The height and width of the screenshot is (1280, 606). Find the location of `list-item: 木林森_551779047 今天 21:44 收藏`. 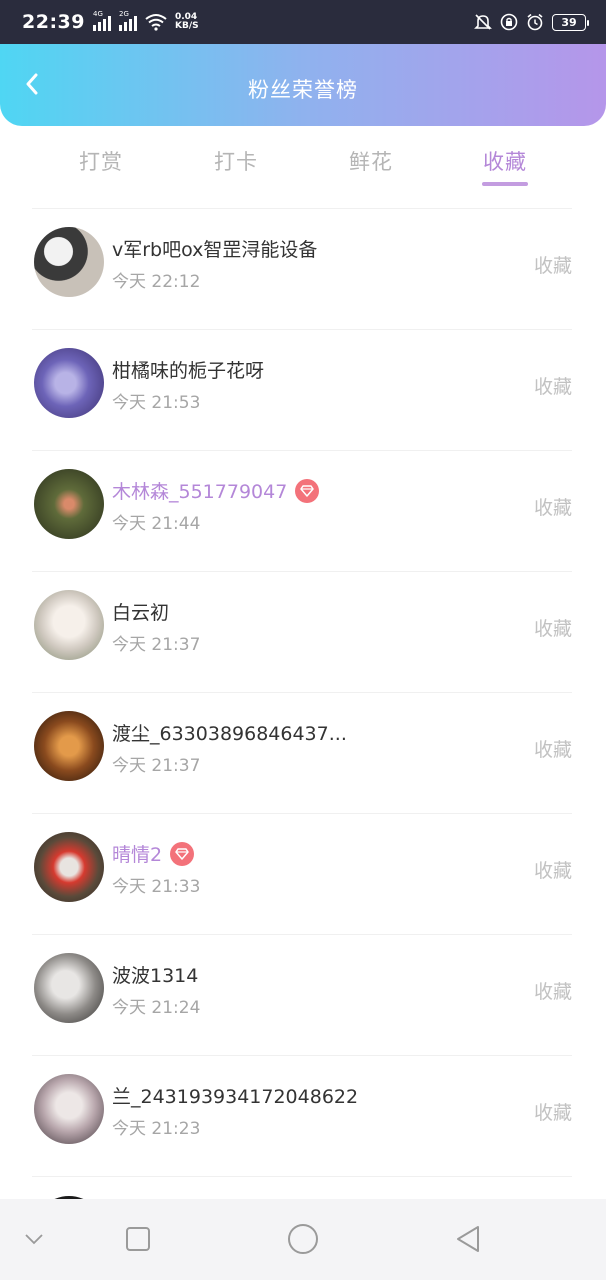

list-item: 木林森_551779047 今天 21:44 收藏 is located at coordinates (303, 511).